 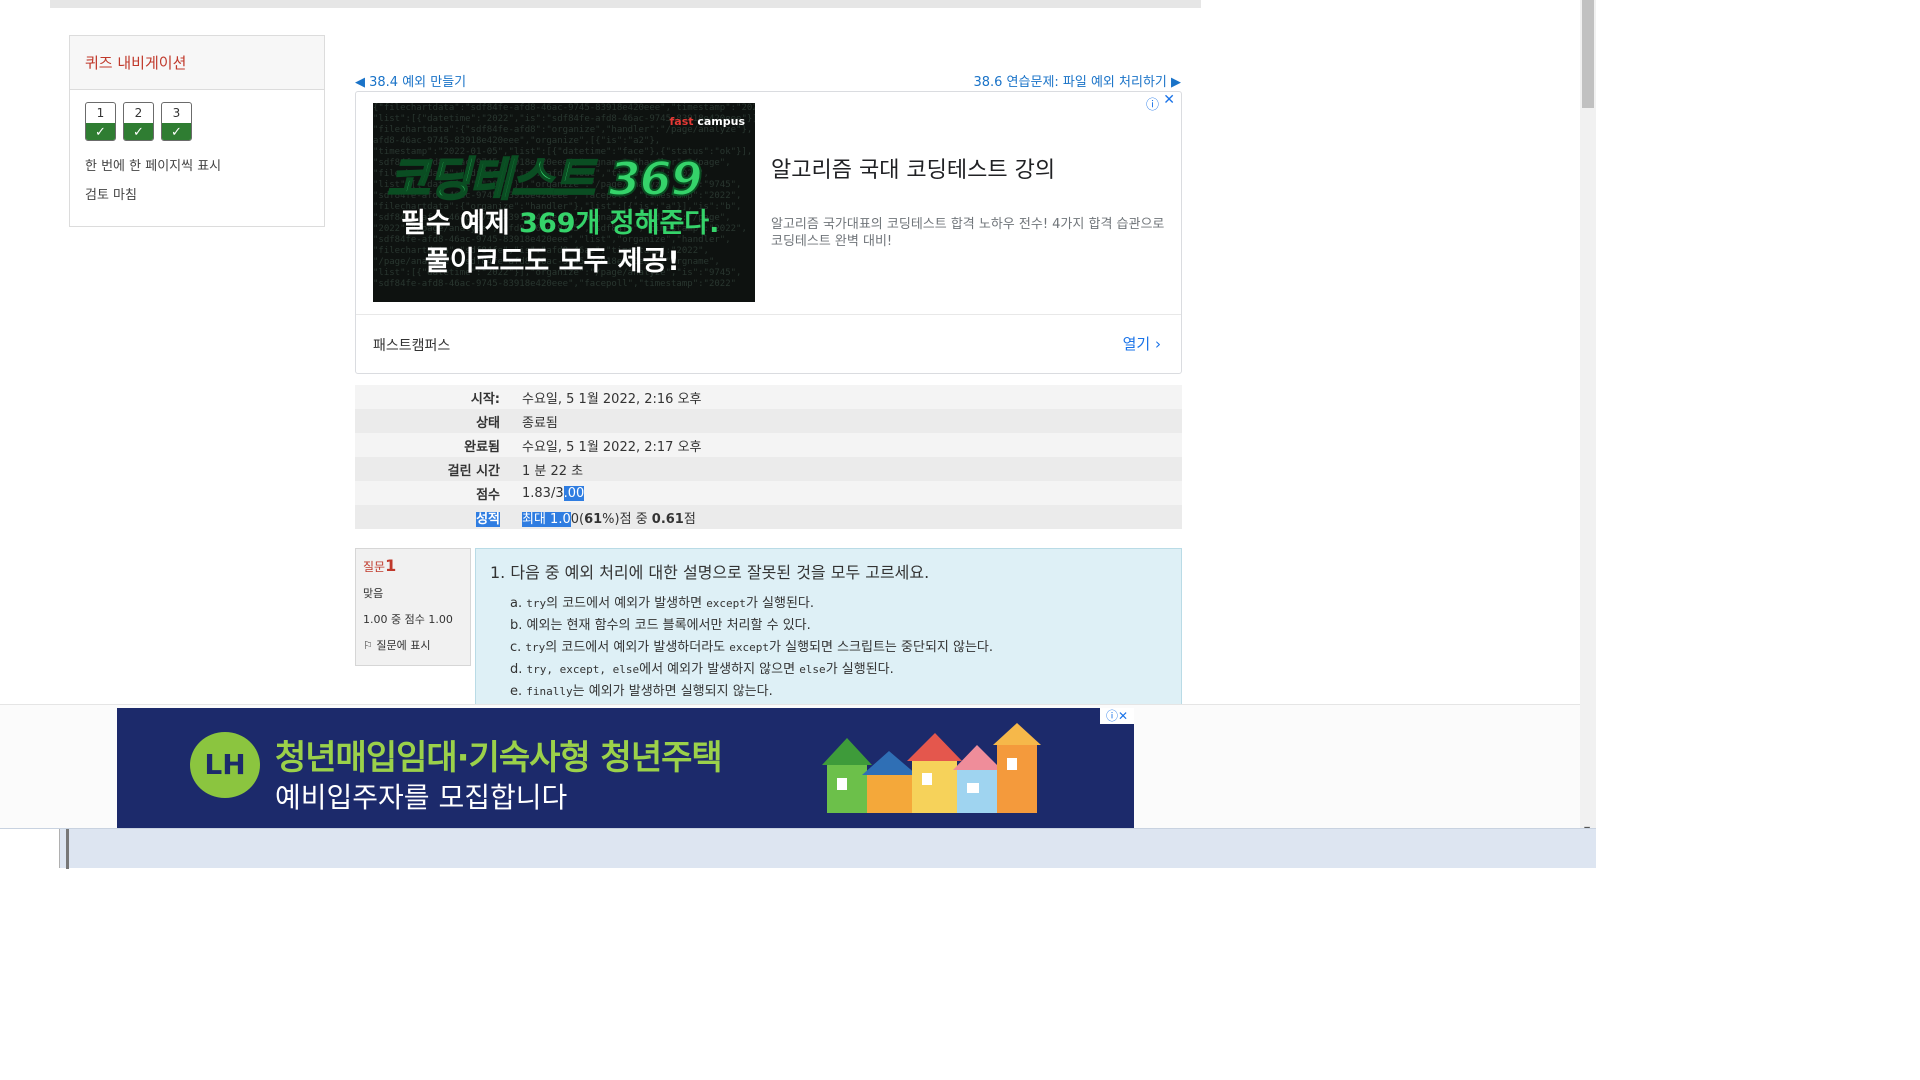 I want to click on lh-logo: LH, so click(x=225, y=765).